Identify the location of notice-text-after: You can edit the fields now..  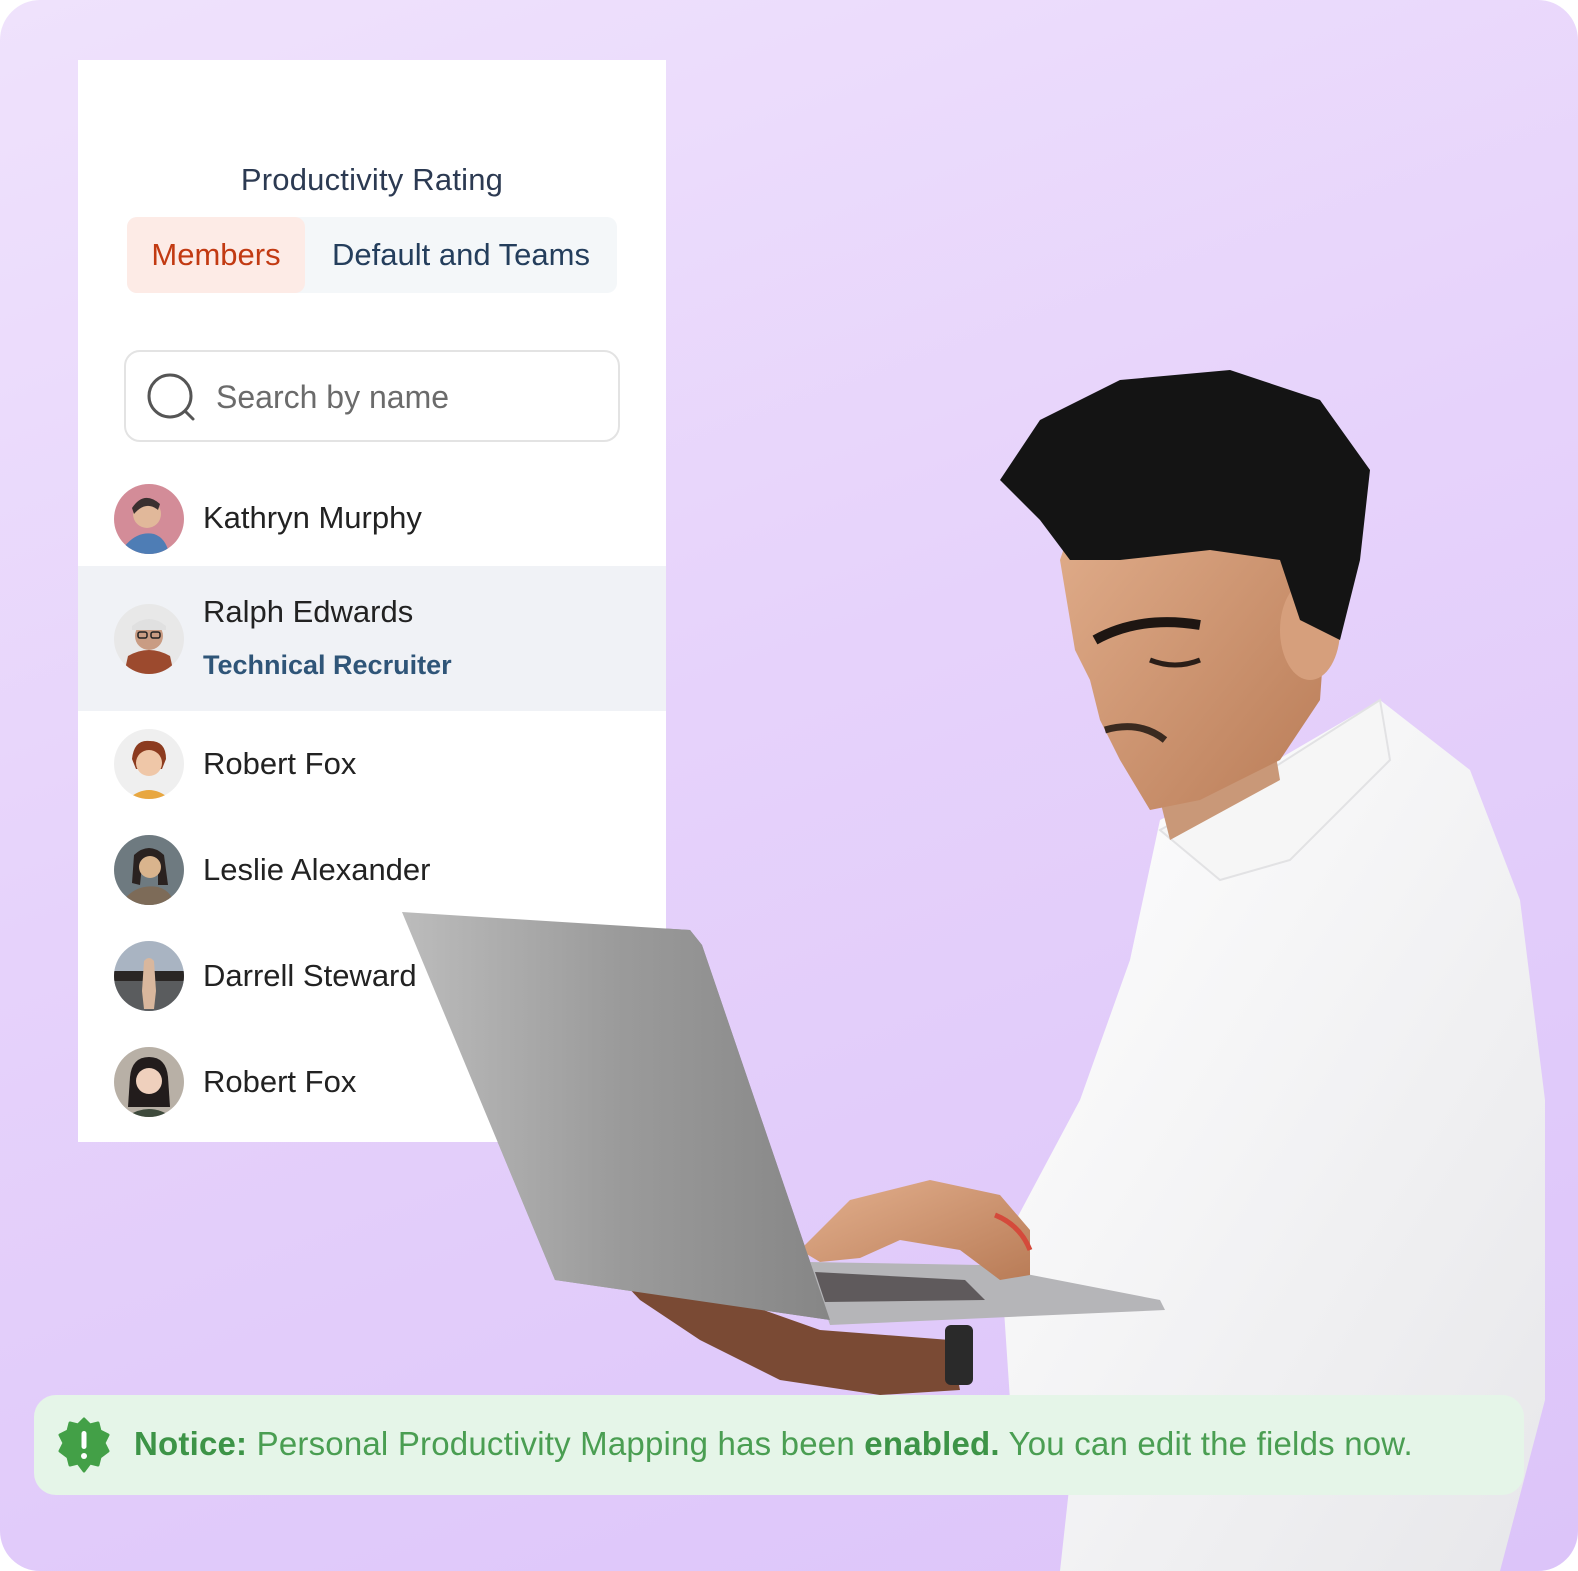
(1206, 1443).